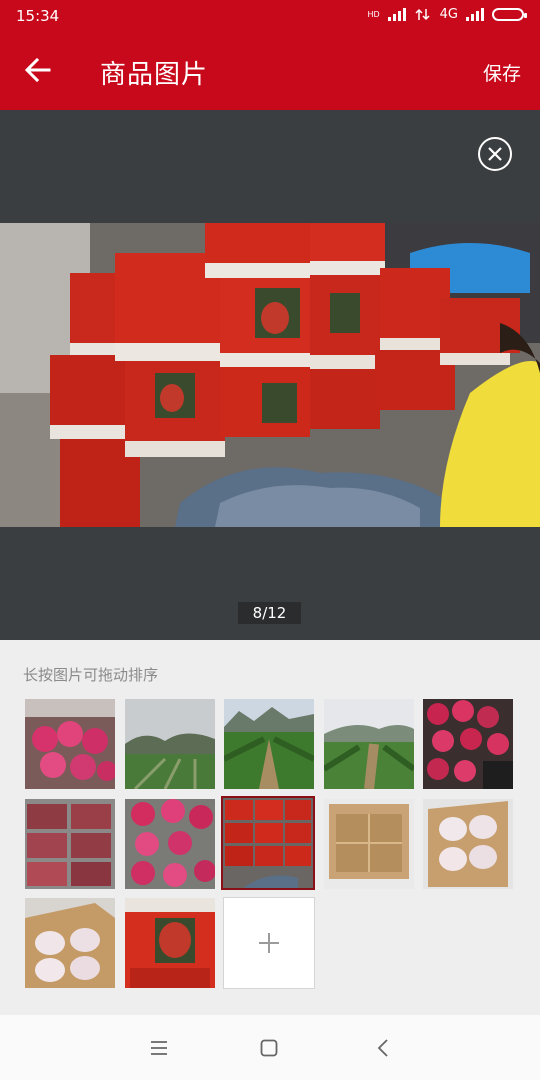  Describe the element at coordinates (396, 14) in the screenshot. I see `signal-icon` at that location.